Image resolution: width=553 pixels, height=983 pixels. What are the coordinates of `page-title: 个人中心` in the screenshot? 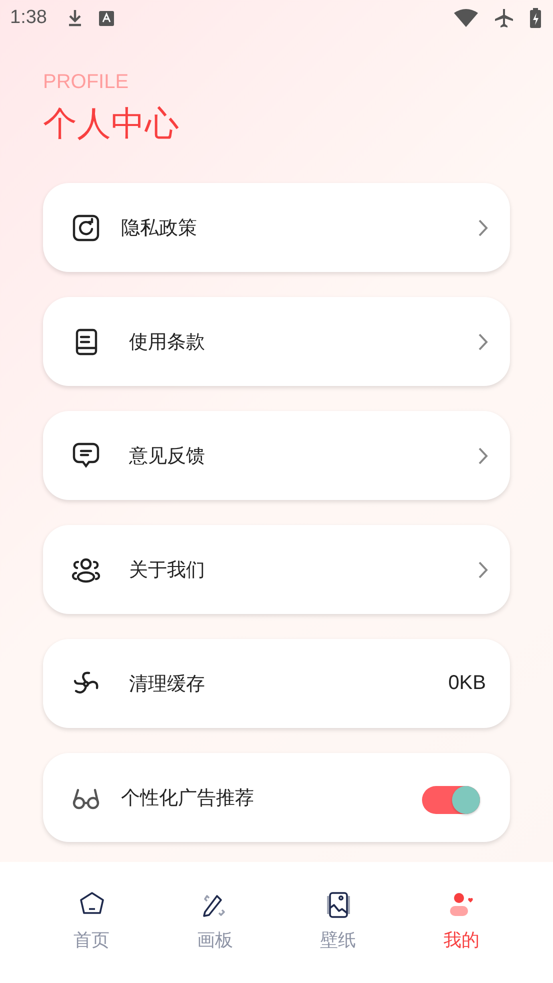 It's located at (111, 124).